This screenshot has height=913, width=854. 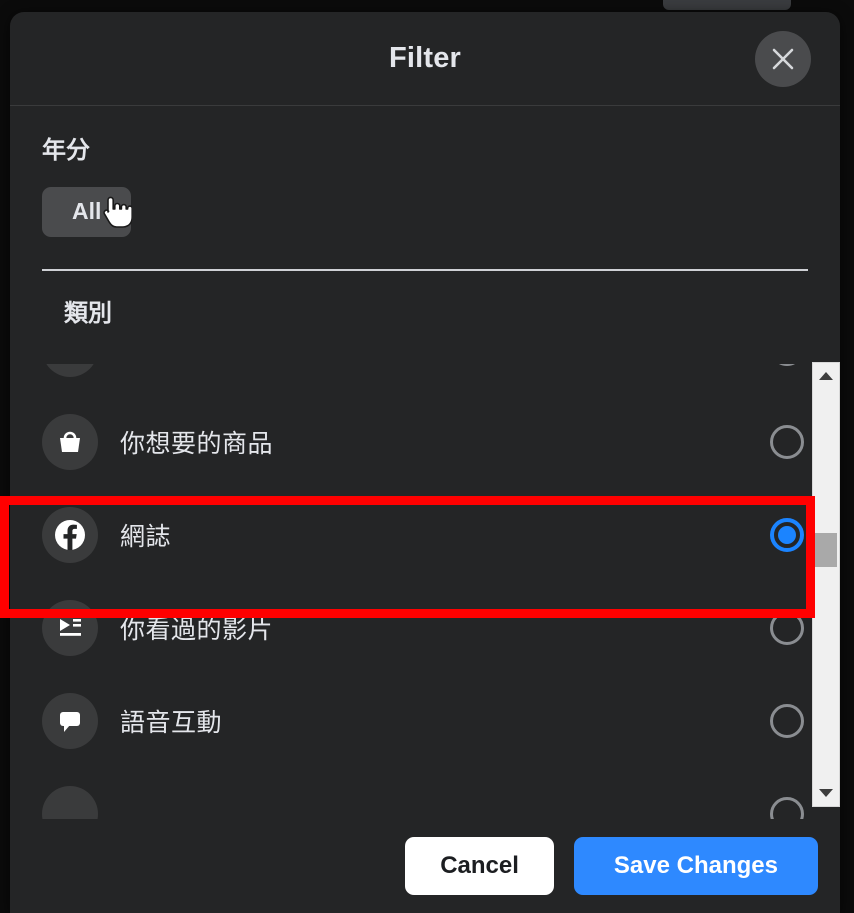 I want to click on partial-icon, so click(x=70, y=802).